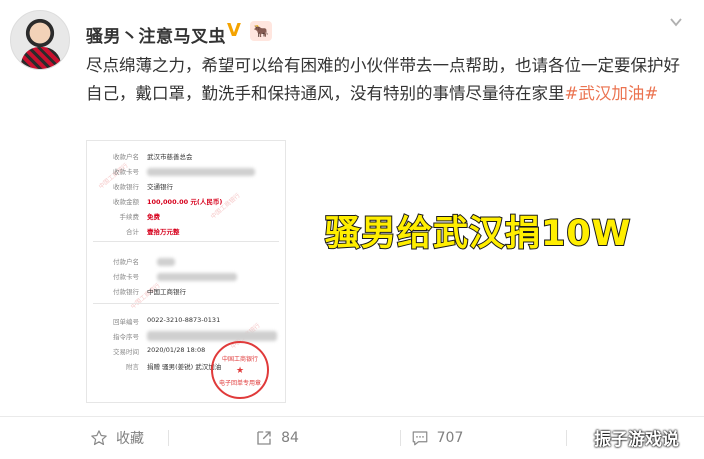 The image size is (704, 459). I want to click on favorite-label: 收藏, so click(130, 439).